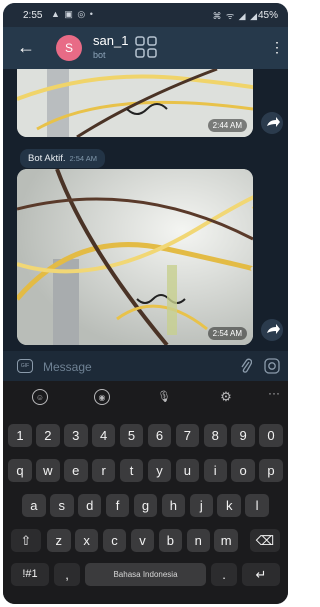 The width and height of the screenshot is (320, 607). I want to click on key-1: 1, so click(20, 435).